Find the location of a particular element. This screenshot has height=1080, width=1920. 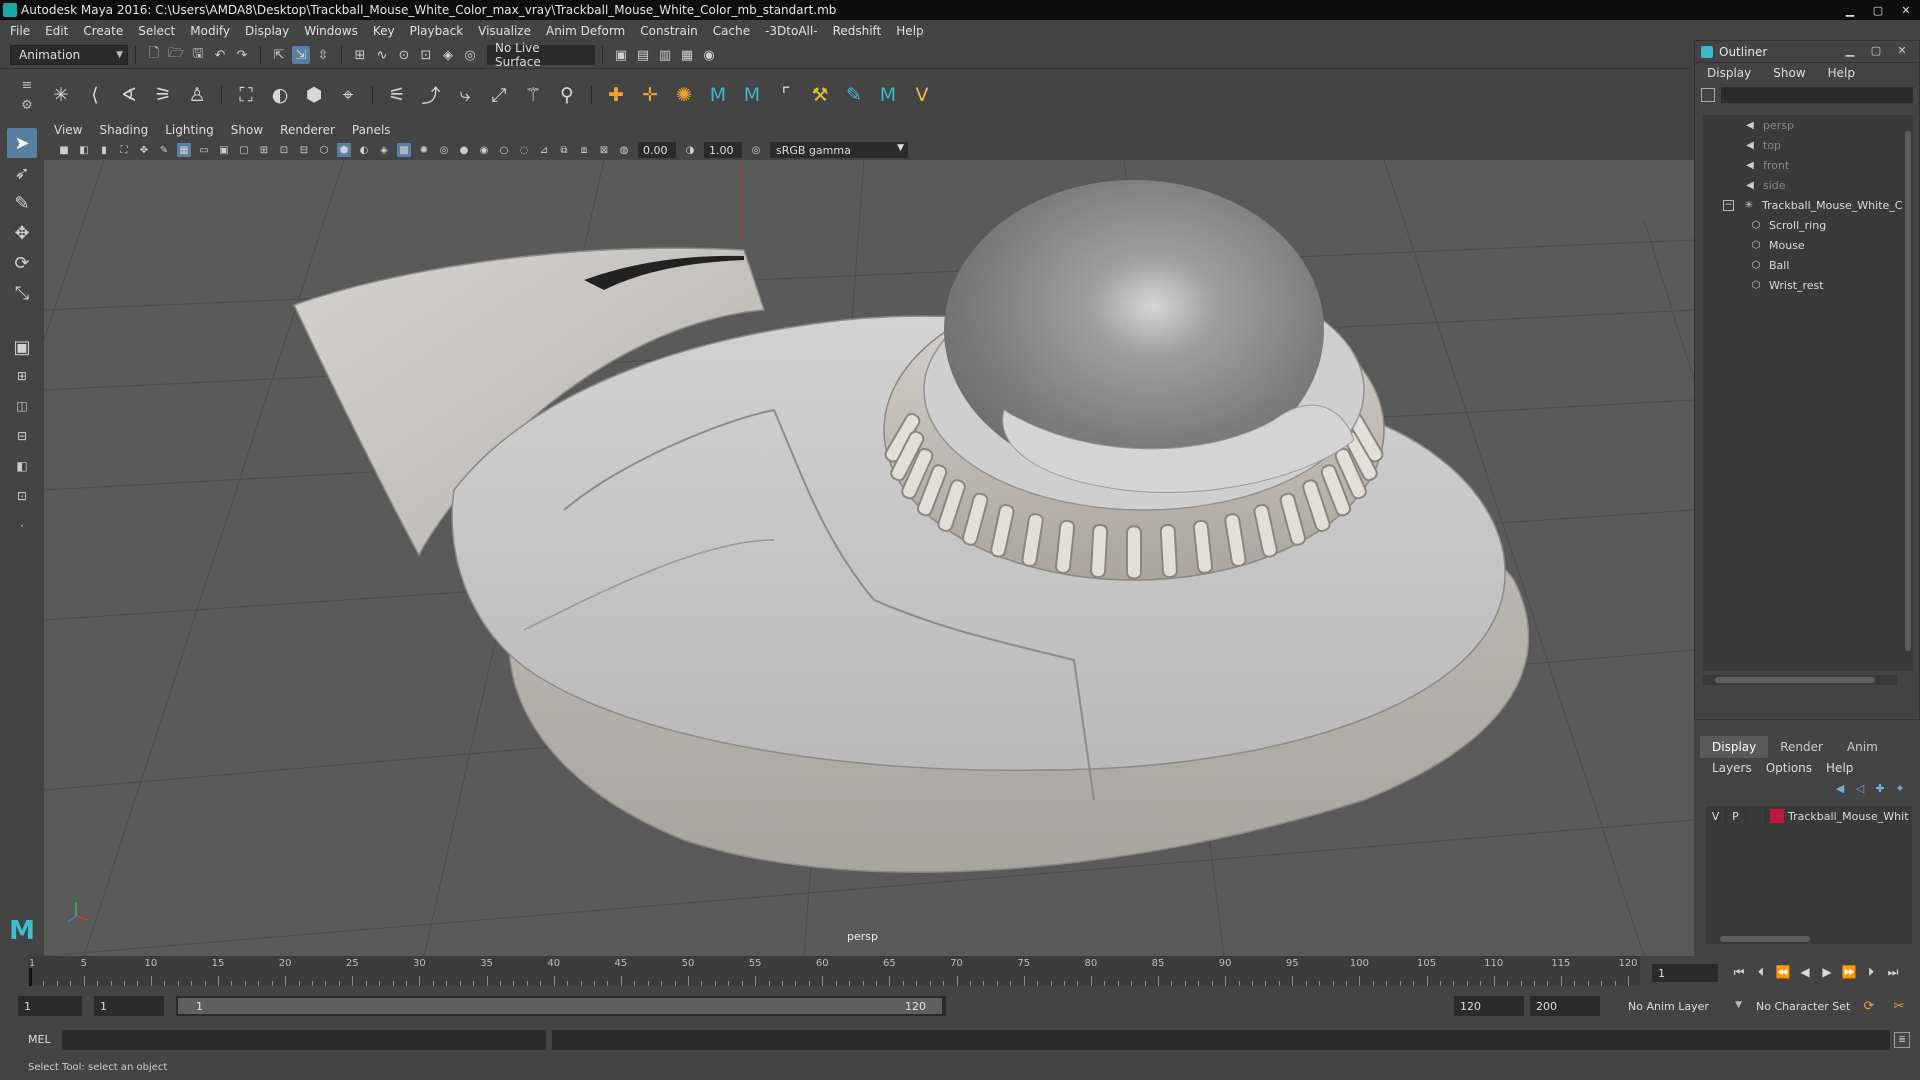

layer-menu-layers: Layers is located at coordinates (1732, 768).